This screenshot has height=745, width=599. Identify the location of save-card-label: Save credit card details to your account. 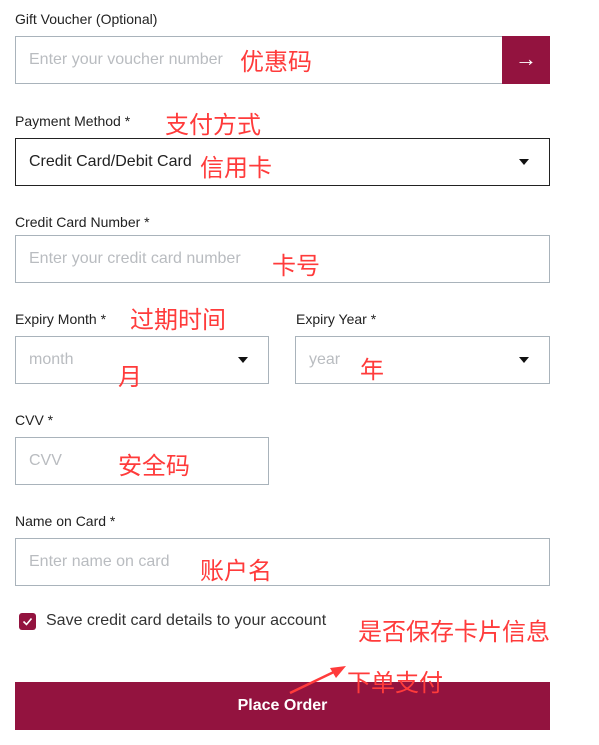
(186, 621).